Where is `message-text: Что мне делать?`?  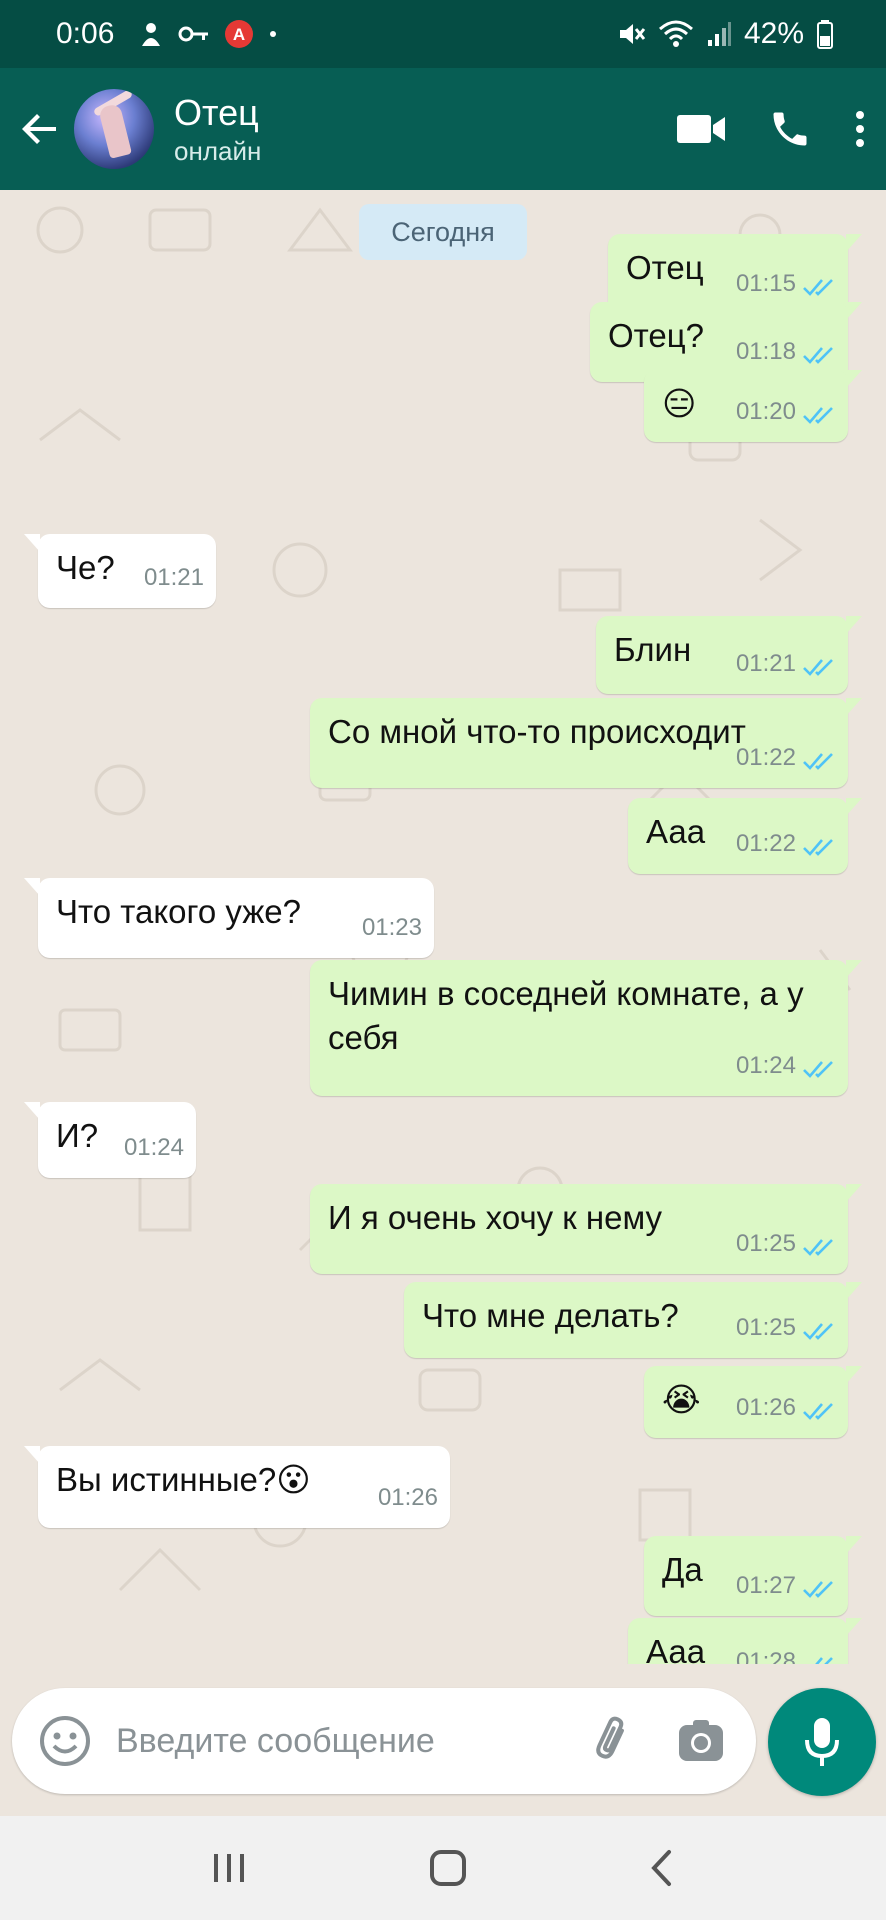 message-text: Что мне делать? is located at coordinates (550, 1315).